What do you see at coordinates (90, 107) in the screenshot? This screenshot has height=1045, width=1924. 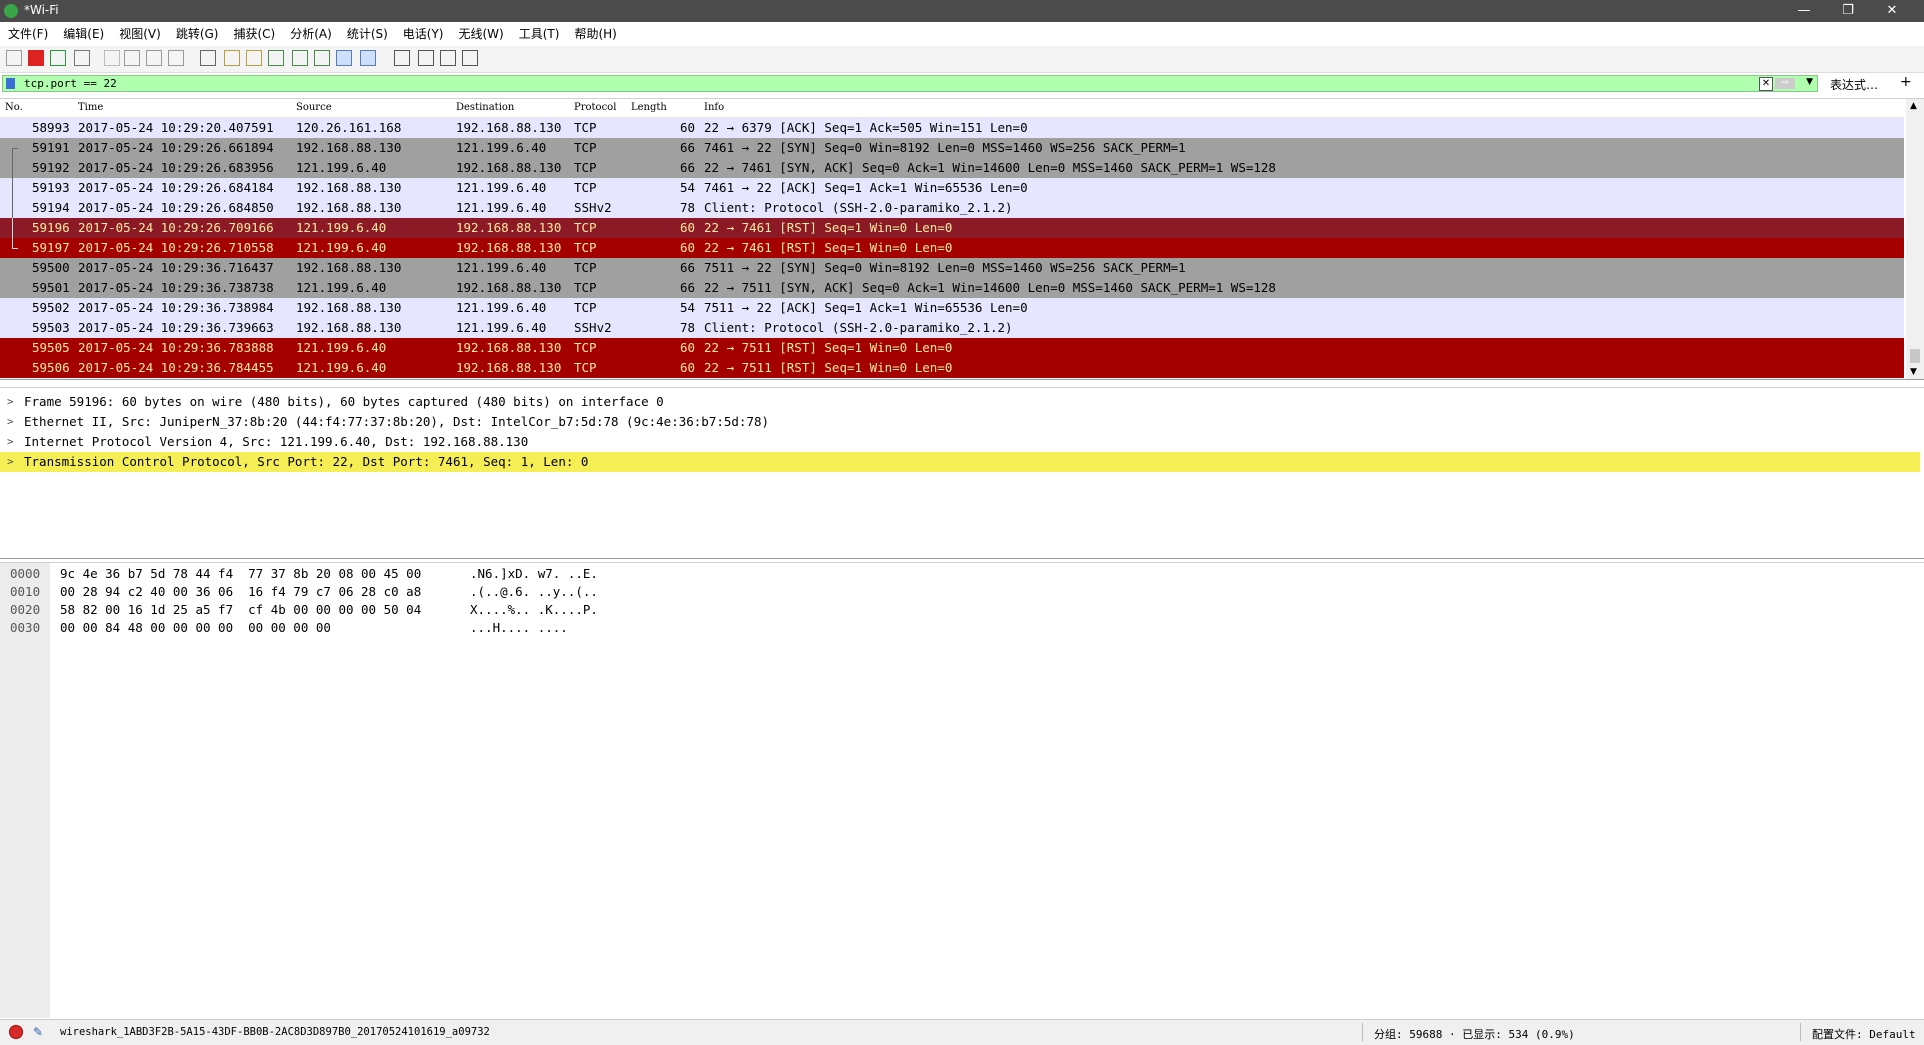 I see `column-header-time: Time` at bounding box center [90, 107].